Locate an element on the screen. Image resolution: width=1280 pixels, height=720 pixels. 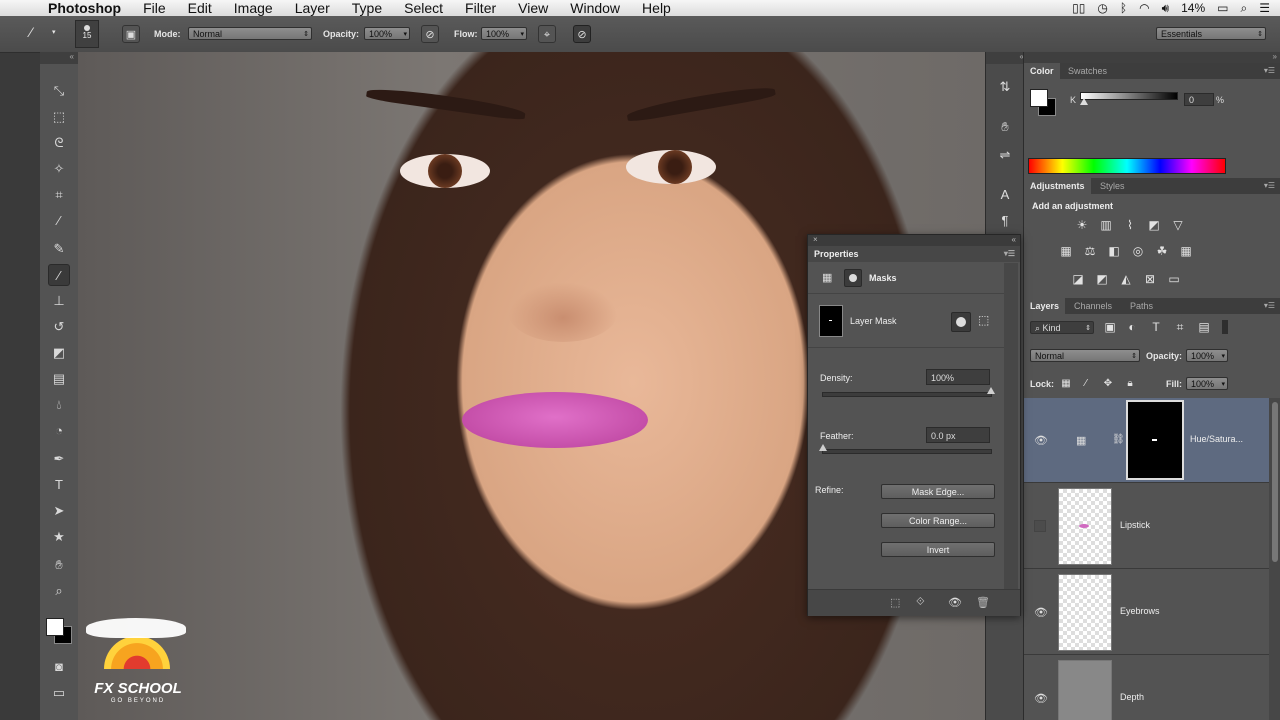
tab-adjustments: Adjustments is located at coordinates (1057, 186).